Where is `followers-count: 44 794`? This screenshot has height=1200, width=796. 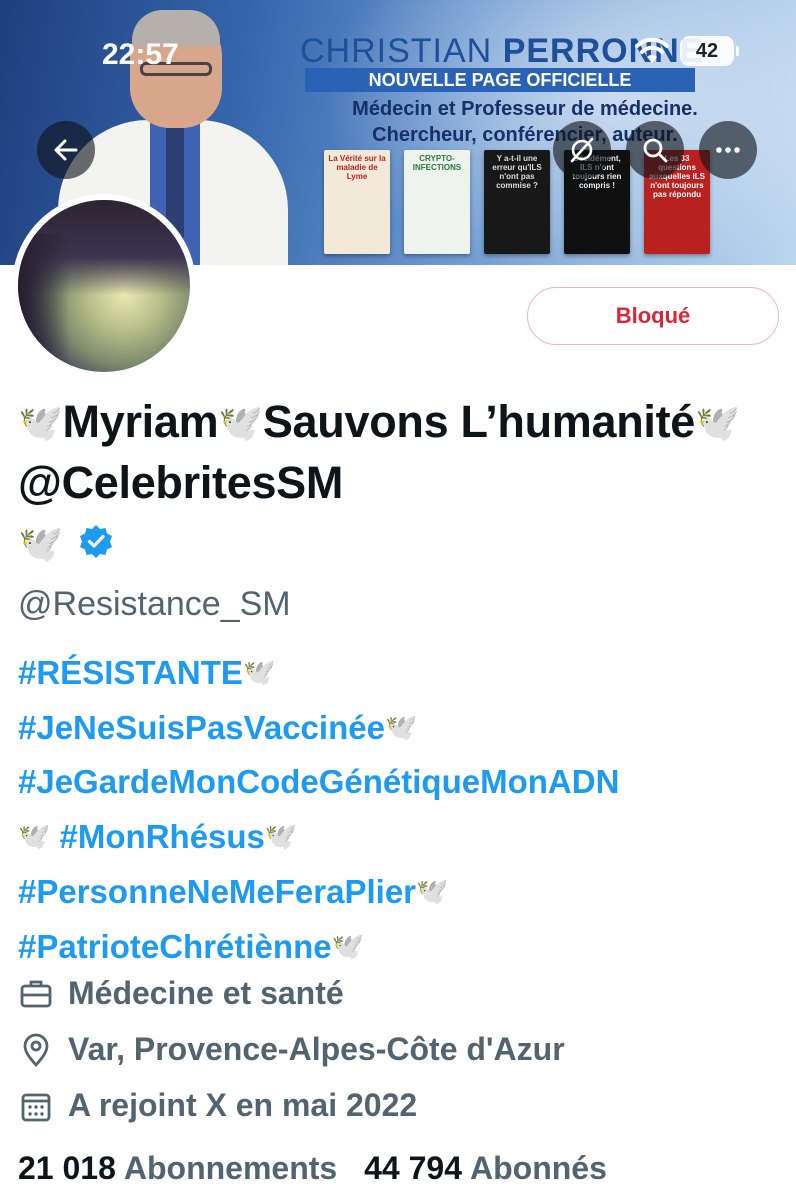
followers-count: 44 794 is located at coordinates (413, 1168).